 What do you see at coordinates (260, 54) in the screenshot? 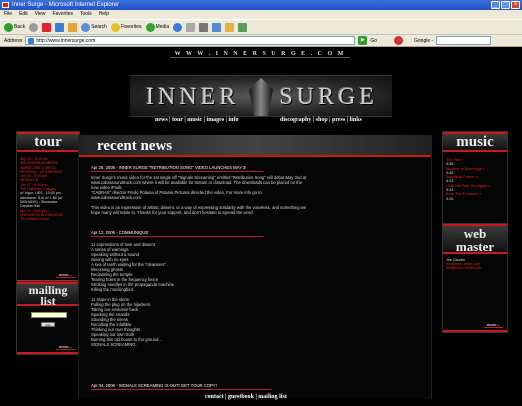
I see `site-url-banner: W W W . I N N E R S U R G E . C O M` at bounding box center [260, 54].